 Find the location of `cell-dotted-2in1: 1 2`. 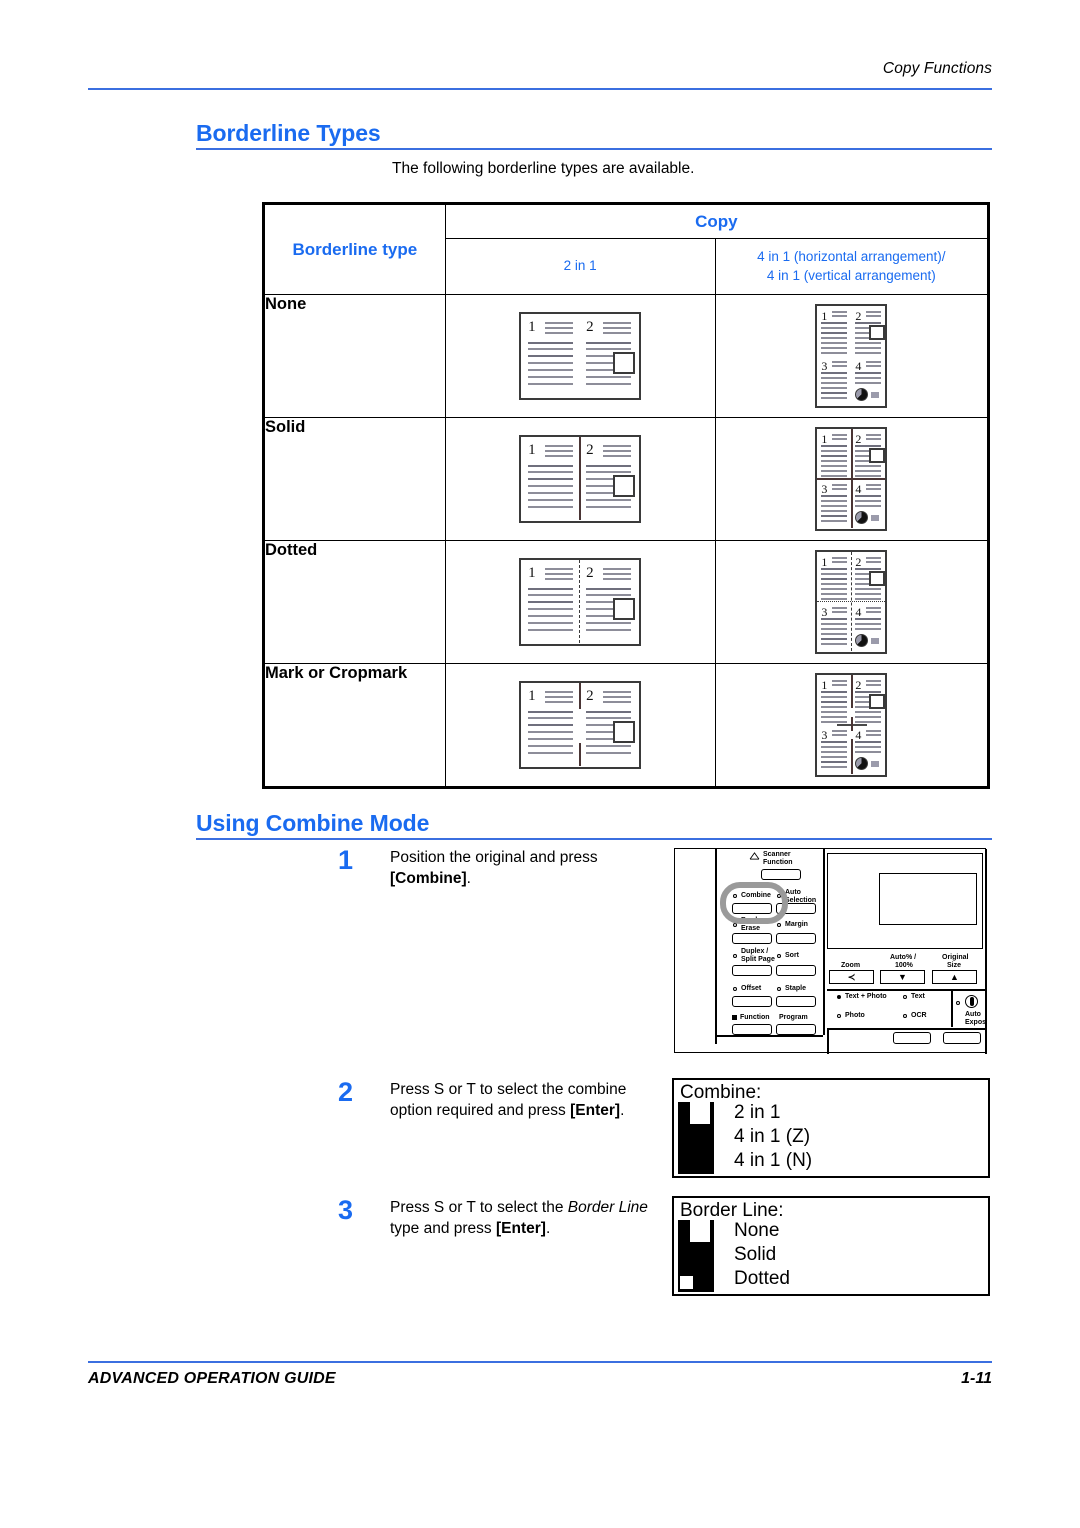

cell-dotted-2in1: 1 2 is located at coordinates (580, 602).